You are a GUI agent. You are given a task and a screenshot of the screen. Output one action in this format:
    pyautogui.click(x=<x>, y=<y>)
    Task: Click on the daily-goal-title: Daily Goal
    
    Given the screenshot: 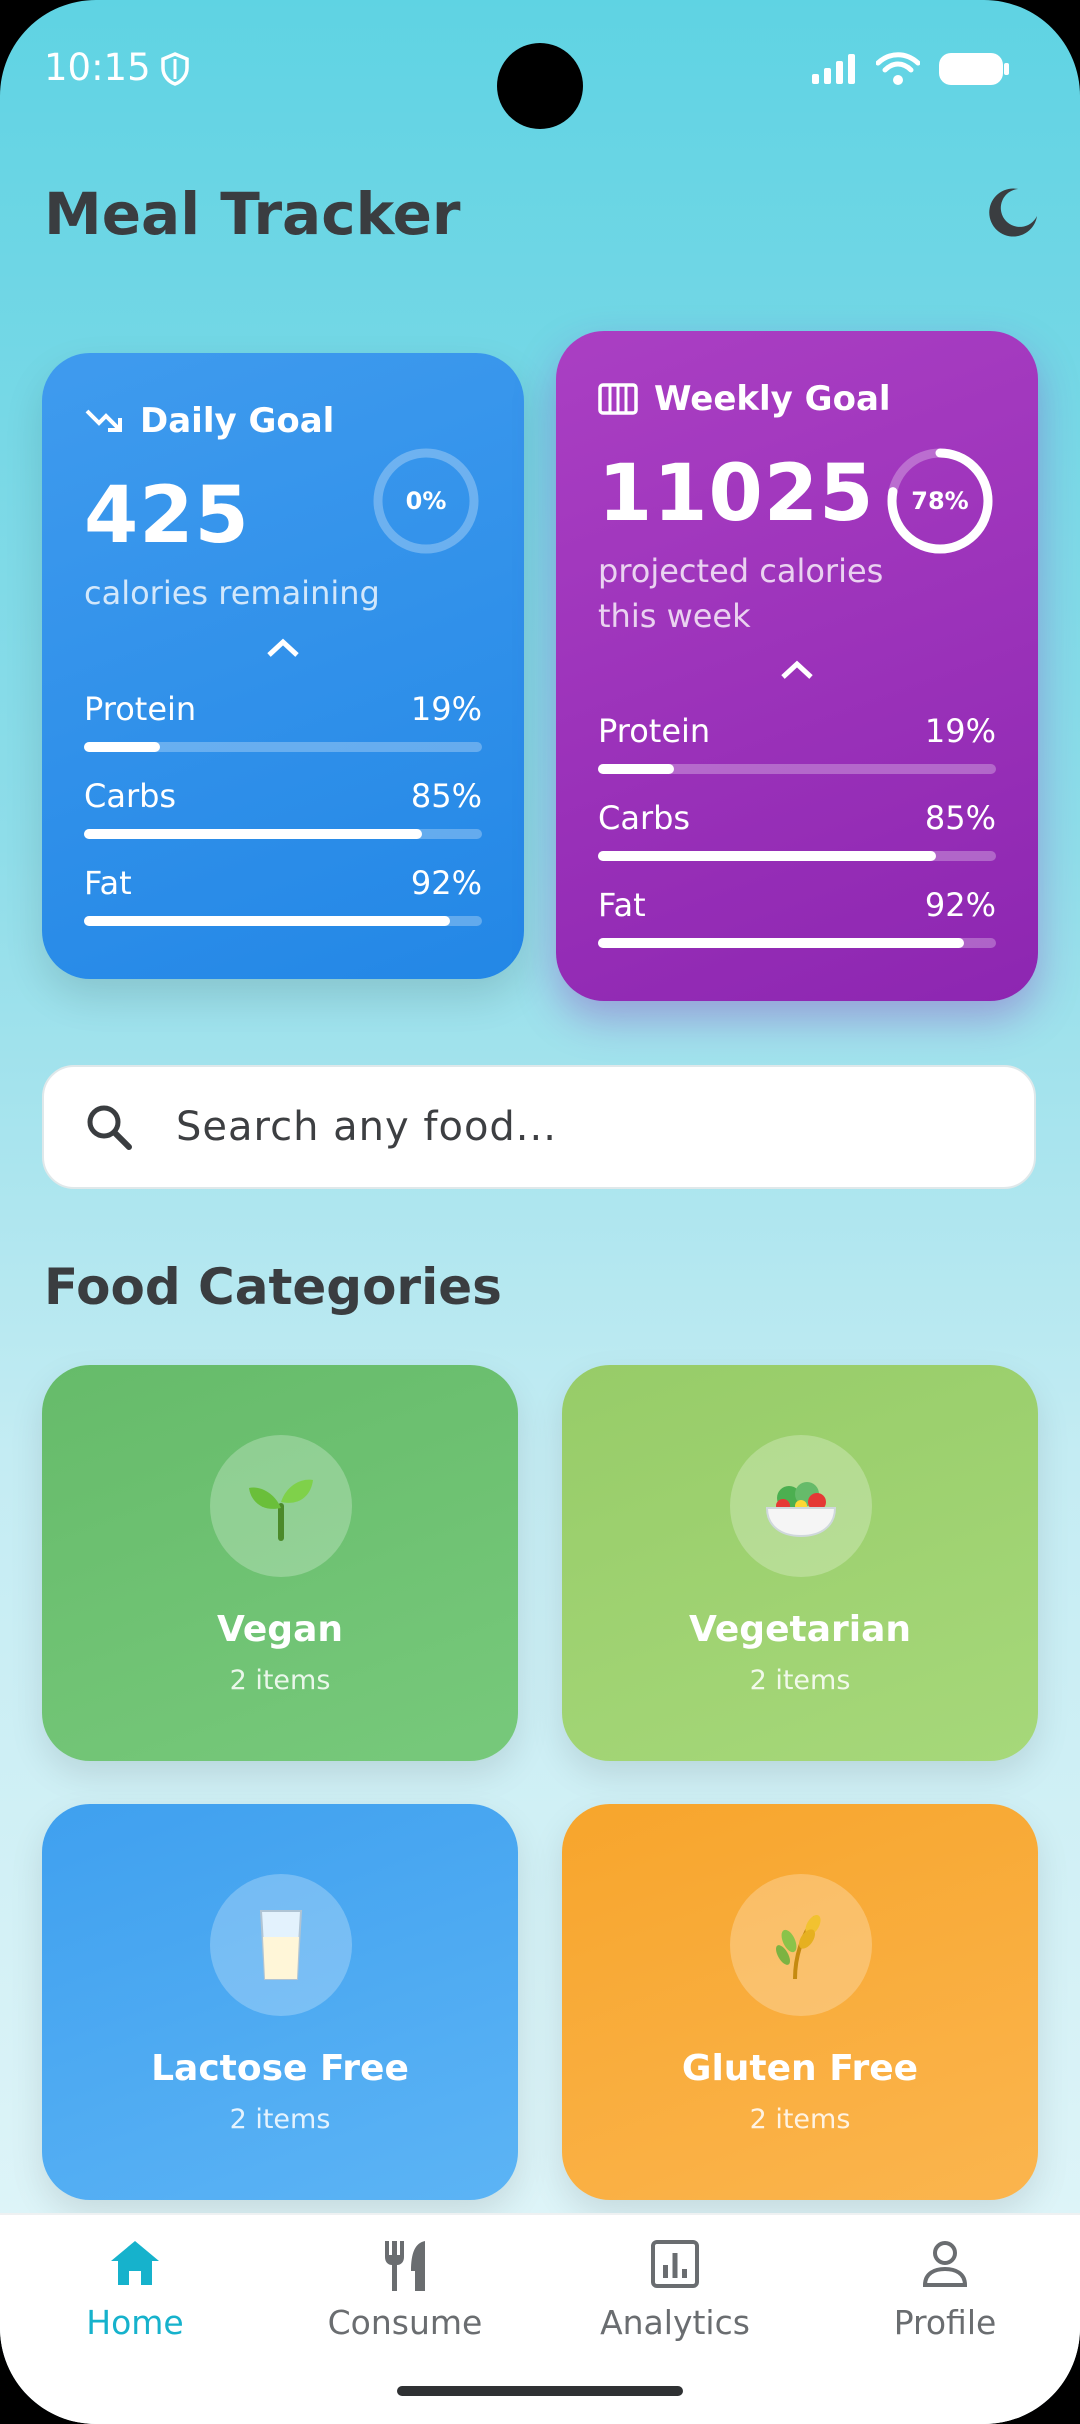 What is the action you would take?
    pyautogui.click(x=237, y=421)
    